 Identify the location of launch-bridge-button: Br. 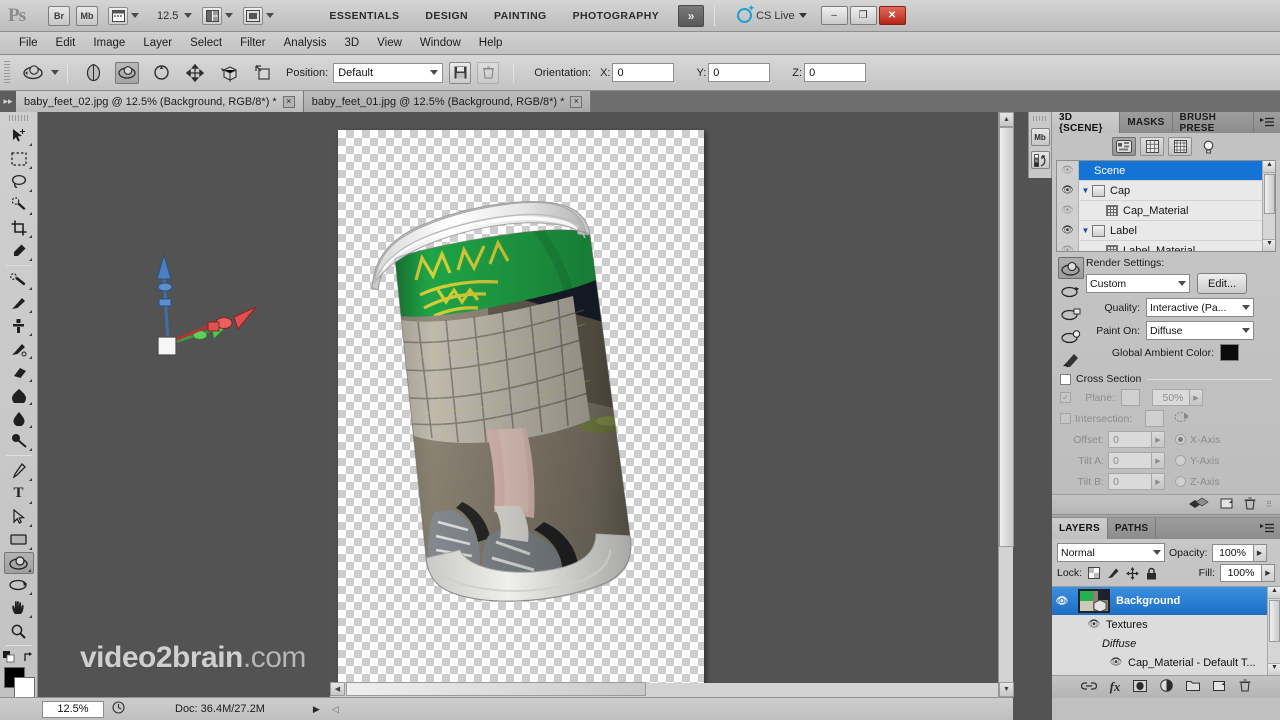
(59, 15).